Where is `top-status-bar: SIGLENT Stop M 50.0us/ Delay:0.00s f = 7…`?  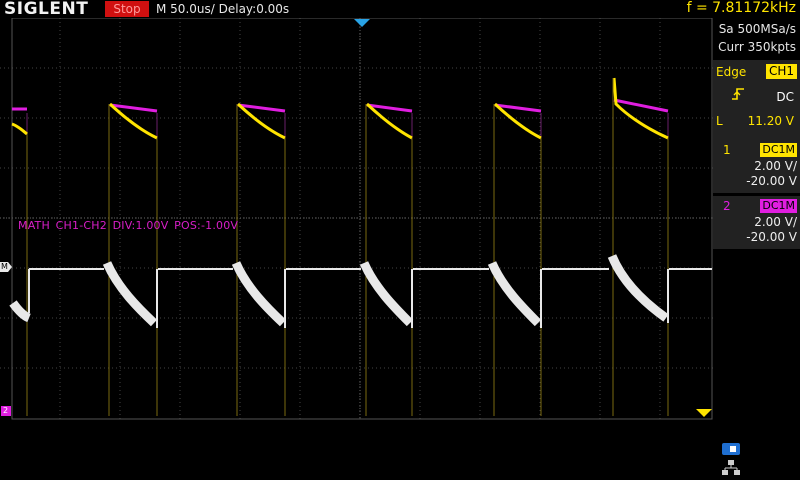 top-status-bar: SIGLENT Stop M 50.0us/ Delay:0.00s f = 7… is located at coordinates (400, 9).